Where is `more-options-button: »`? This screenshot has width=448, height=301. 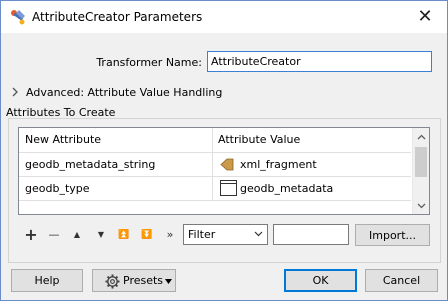
more-options-button: » is located at coordinates (170, 235).